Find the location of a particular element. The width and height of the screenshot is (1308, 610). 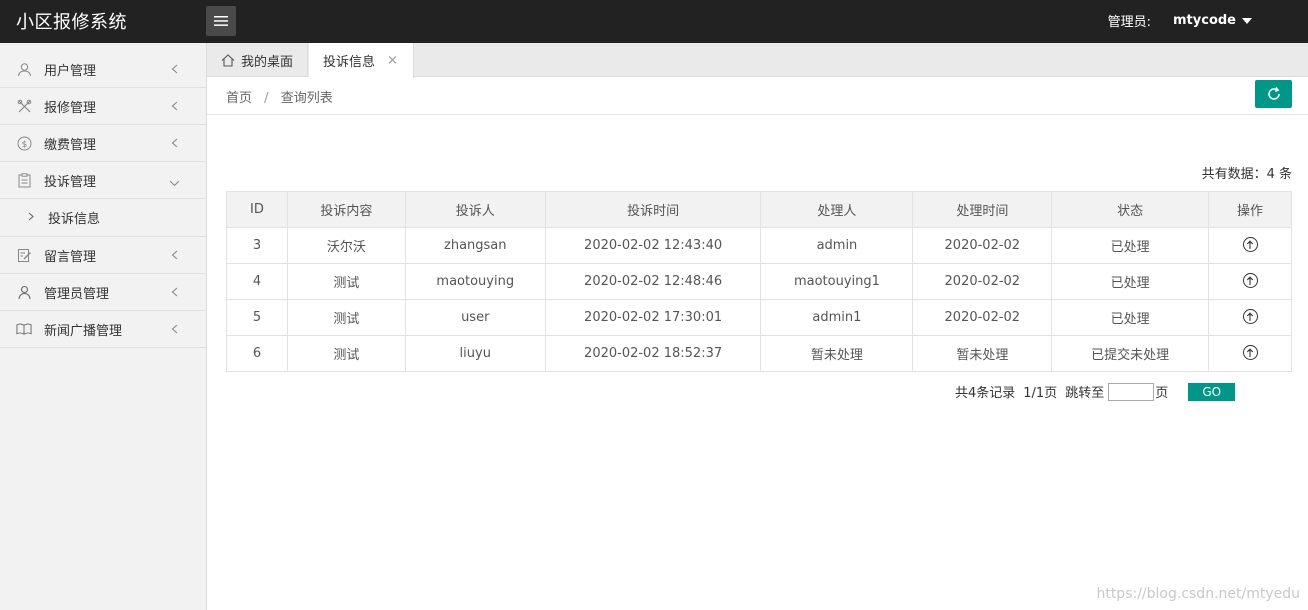

table-header-row: ID 投诉内容 投诉人 投诉时间 处理人 处理时间 状态 操作 is located at coordinates (759, 209).